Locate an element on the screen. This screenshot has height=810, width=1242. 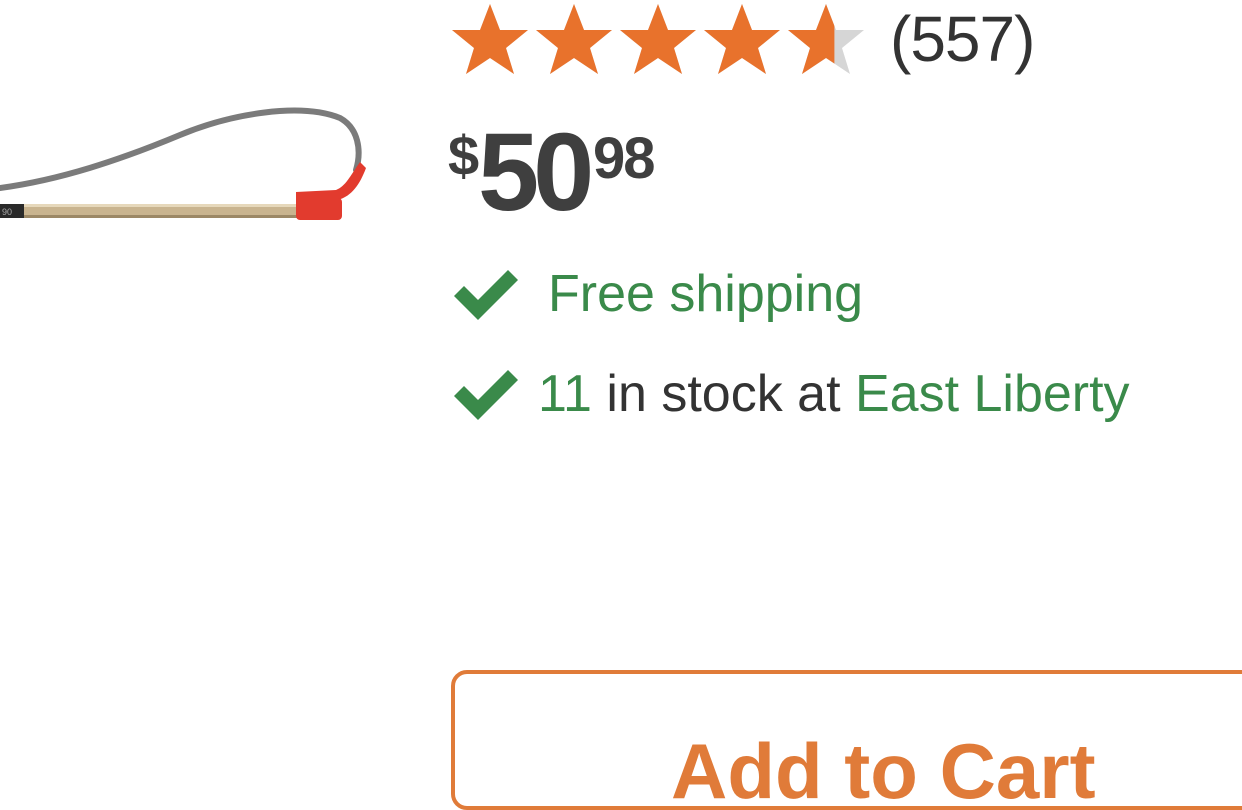
stock-middle-text: in stock at is located at coordinates (723, 394).